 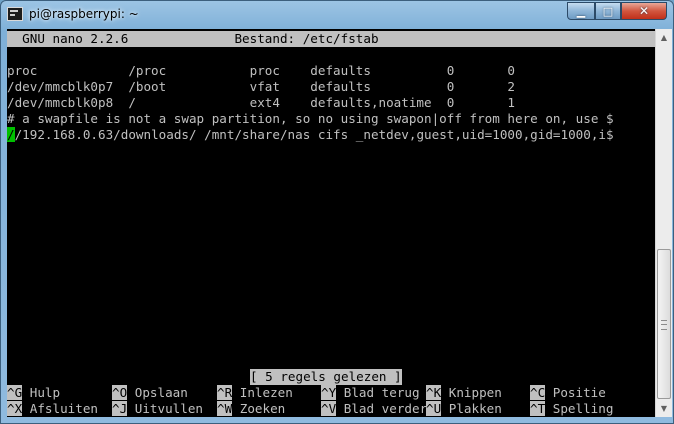 I want to click on shortcut-search: ^W Zoeken, so click(x=251, y=409).